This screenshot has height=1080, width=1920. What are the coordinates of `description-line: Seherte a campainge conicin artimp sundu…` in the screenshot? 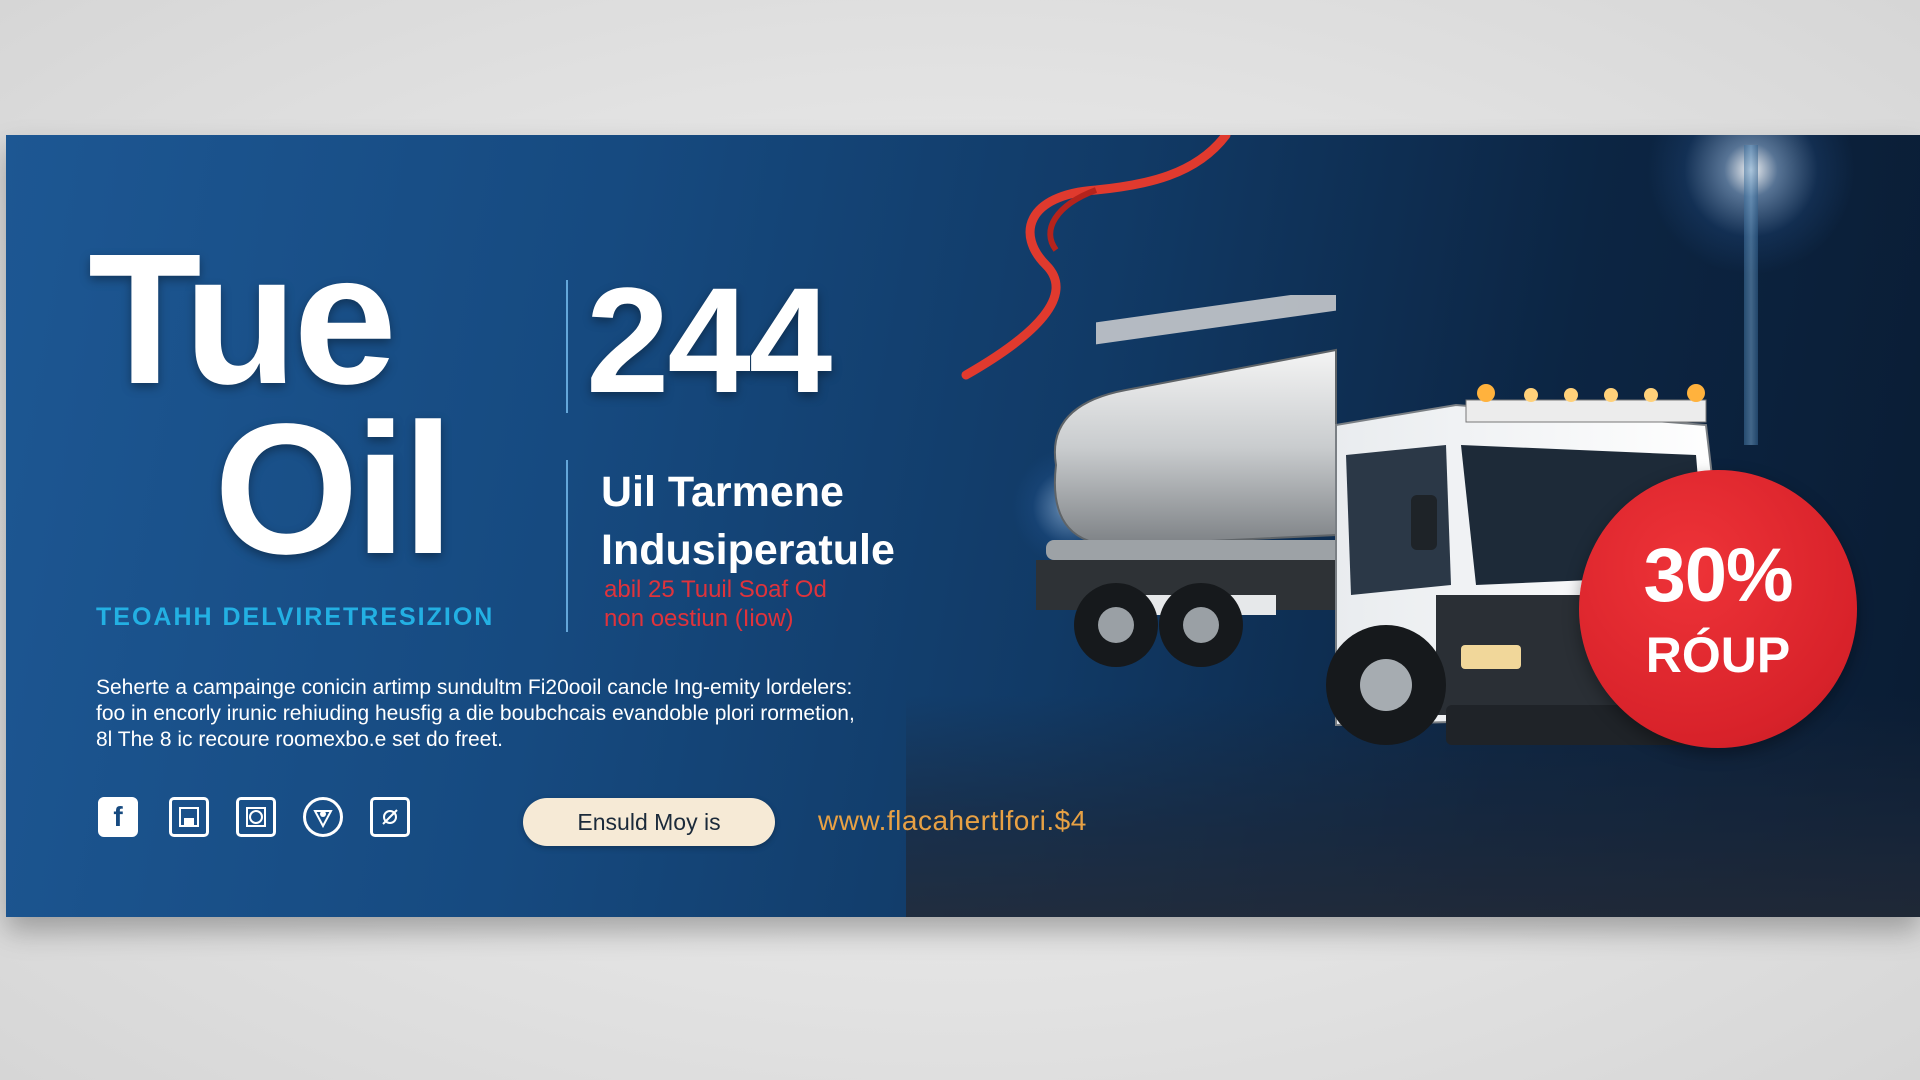 It's located at (474, 687).